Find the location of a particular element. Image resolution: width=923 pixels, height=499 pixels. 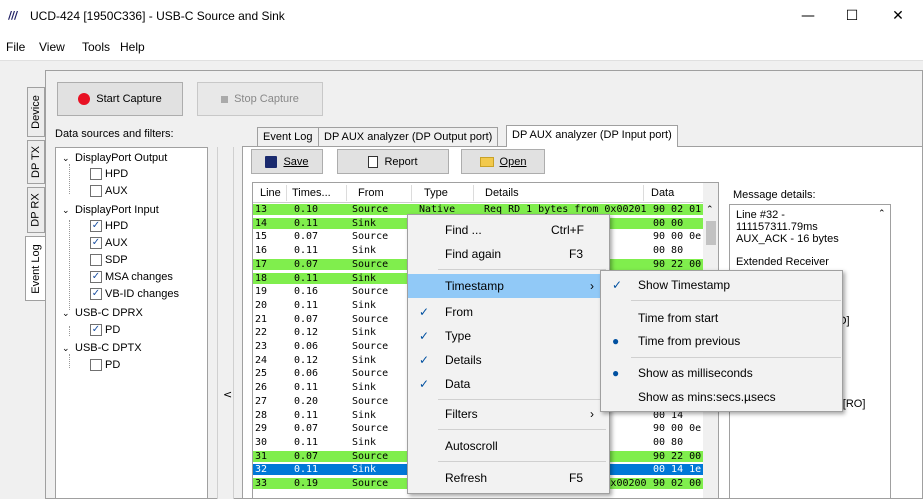

filter-in-hpd: ✓ HPD is located at coordinates (109, 226).